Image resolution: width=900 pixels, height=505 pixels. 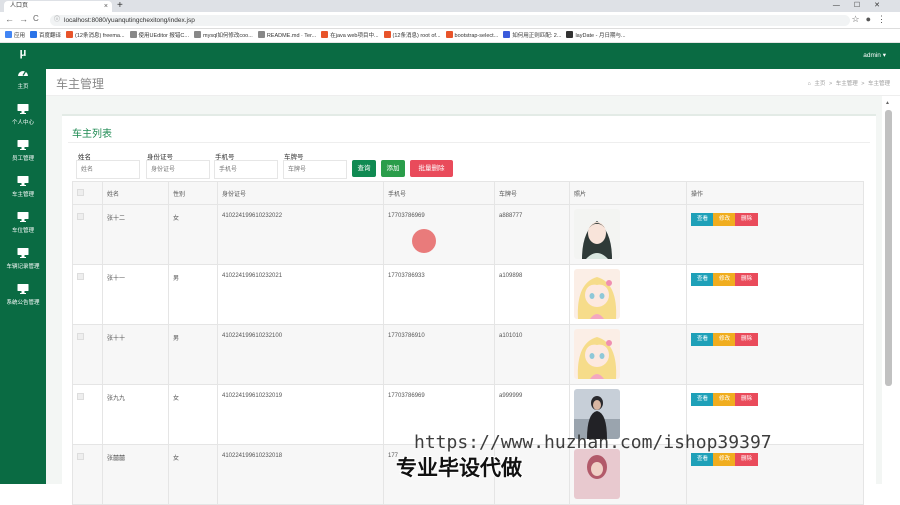 I want to click on header-select-all, so click(x=87, y=193).